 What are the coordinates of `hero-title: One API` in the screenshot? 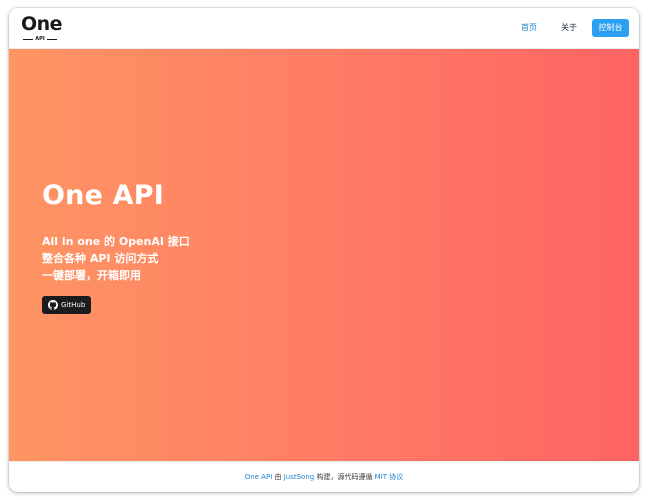 It's located at (103, 195).